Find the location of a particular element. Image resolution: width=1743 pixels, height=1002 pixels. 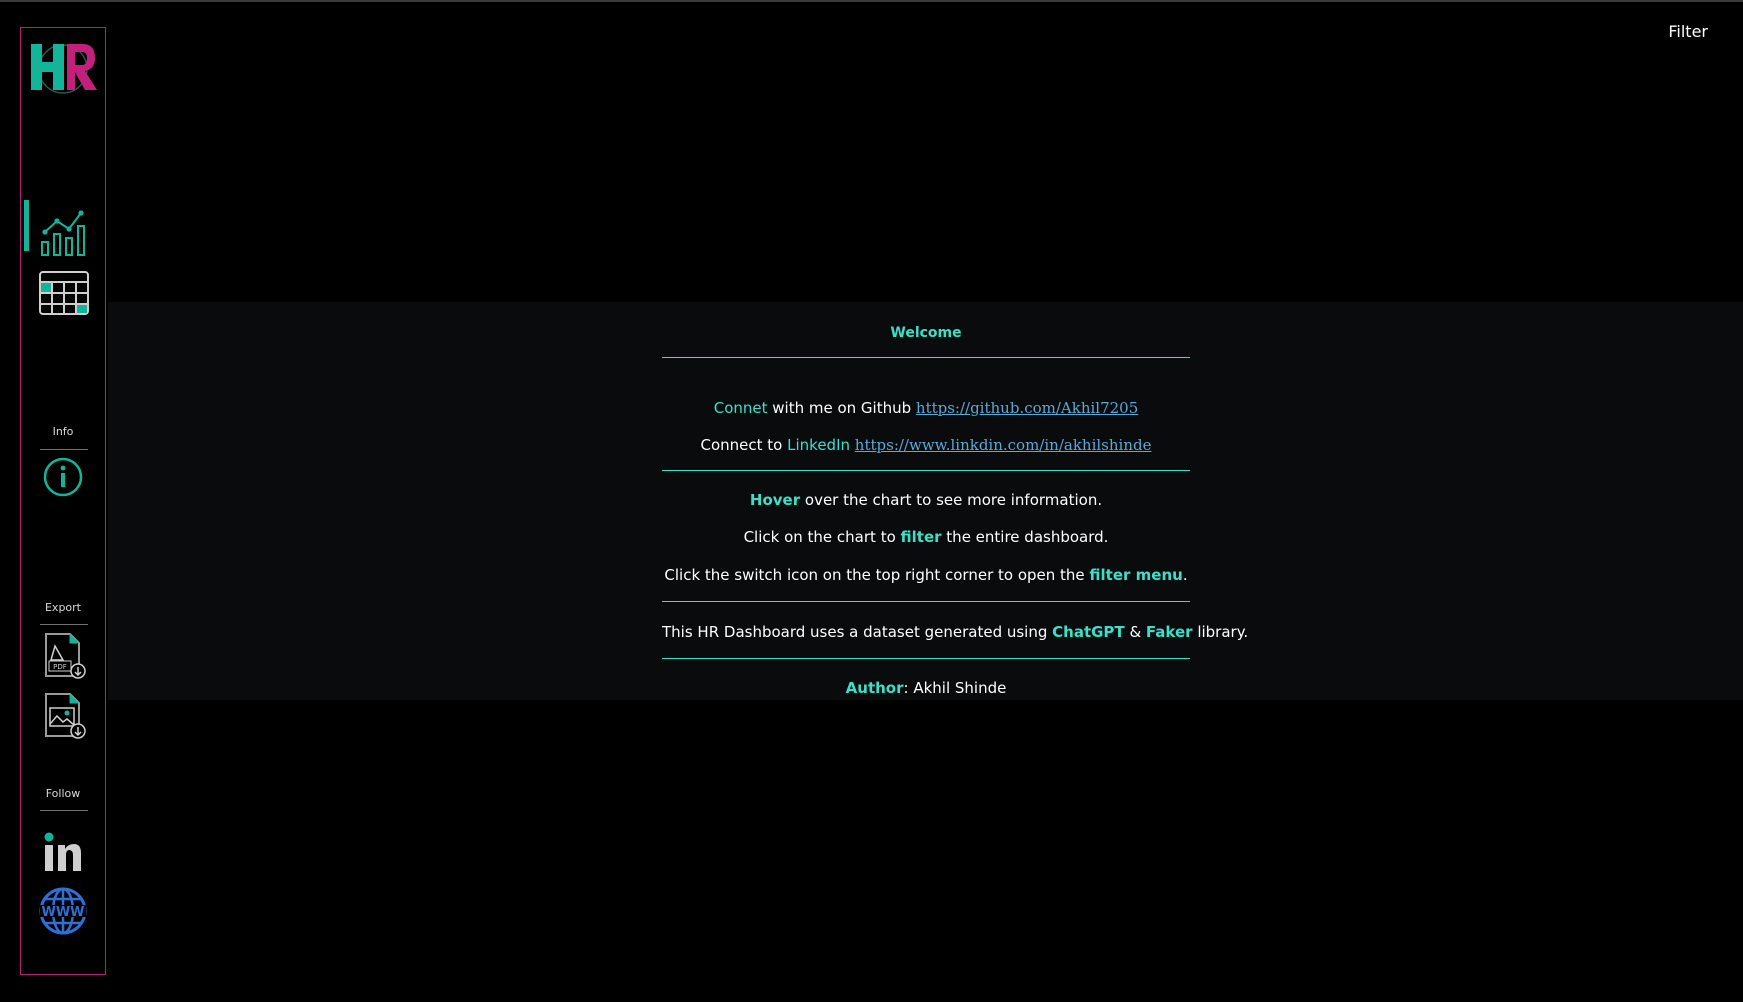

author-name: : Akhil Shinde is located at coordinates (955, 688).